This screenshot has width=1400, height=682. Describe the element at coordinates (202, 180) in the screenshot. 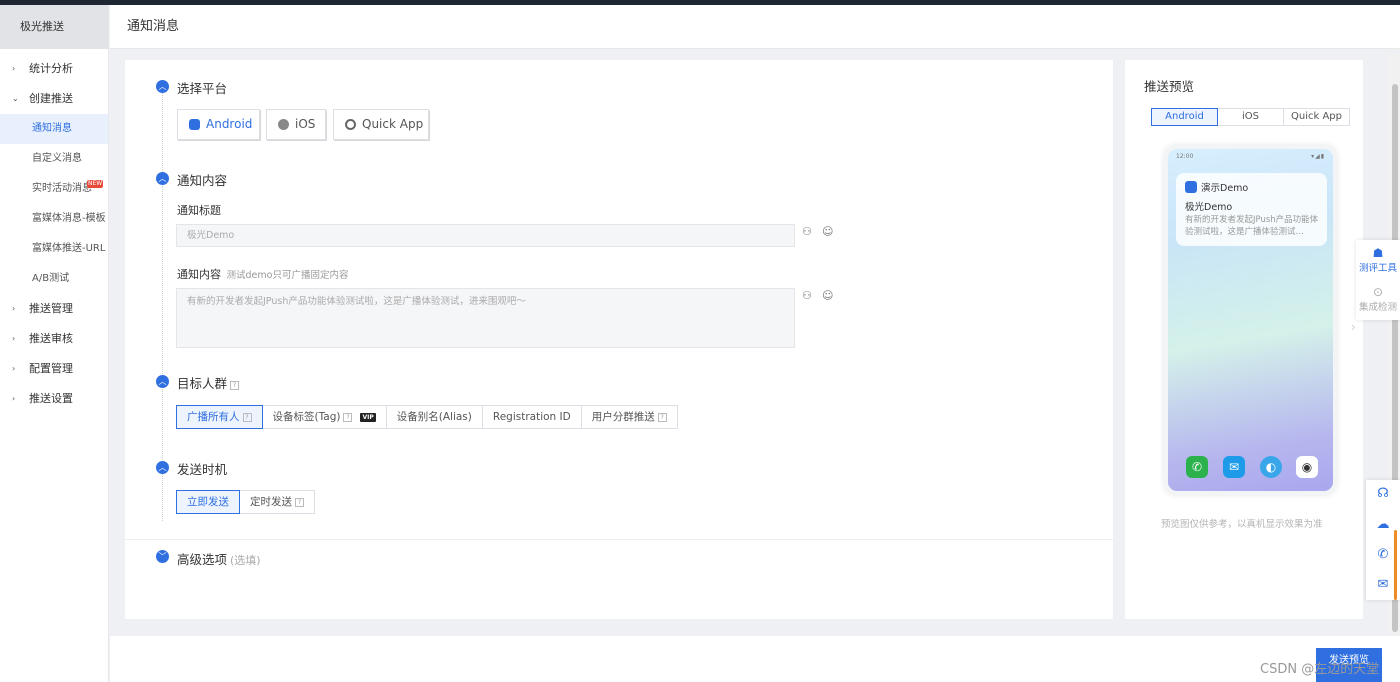

I see `section-title-content: 通知内容` at that location.